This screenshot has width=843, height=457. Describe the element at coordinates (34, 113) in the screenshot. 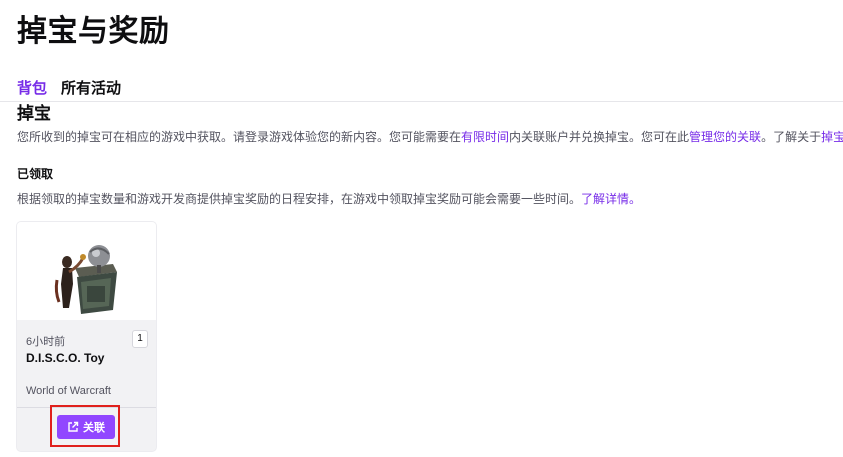

I see `drops-section-title: 掉宝` at that location.